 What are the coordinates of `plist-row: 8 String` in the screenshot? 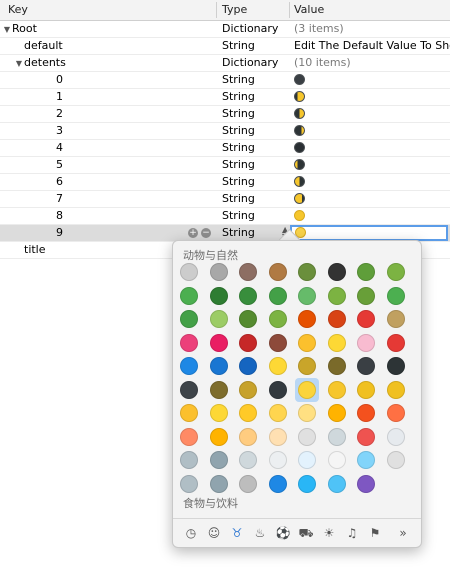 It's located at (225, 216).